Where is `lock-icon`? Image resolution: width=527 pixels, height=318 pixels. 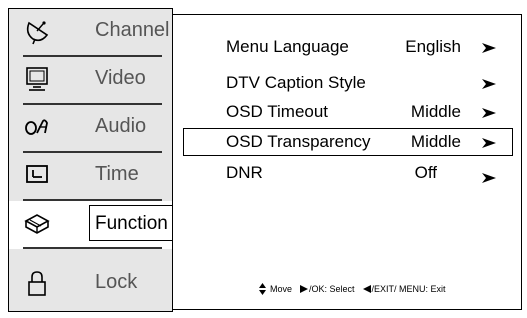
lock-icon is located at coordinates (37, 283).